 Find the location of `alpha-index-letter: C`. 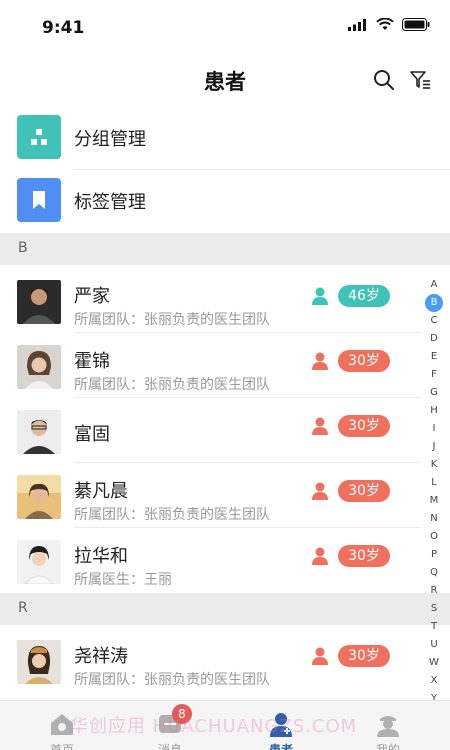

alpha-index-letter: C is located at coordinates (434, 321).